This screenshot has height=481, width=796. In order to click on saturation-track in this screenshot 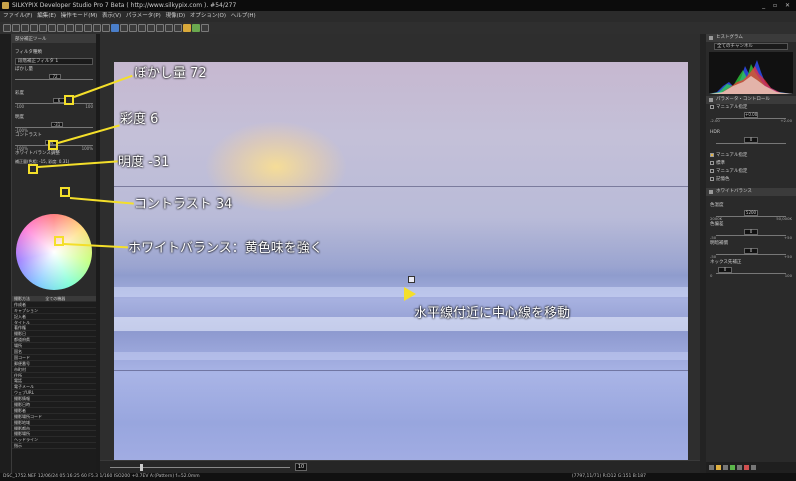, I will do `click(54, 103)`.